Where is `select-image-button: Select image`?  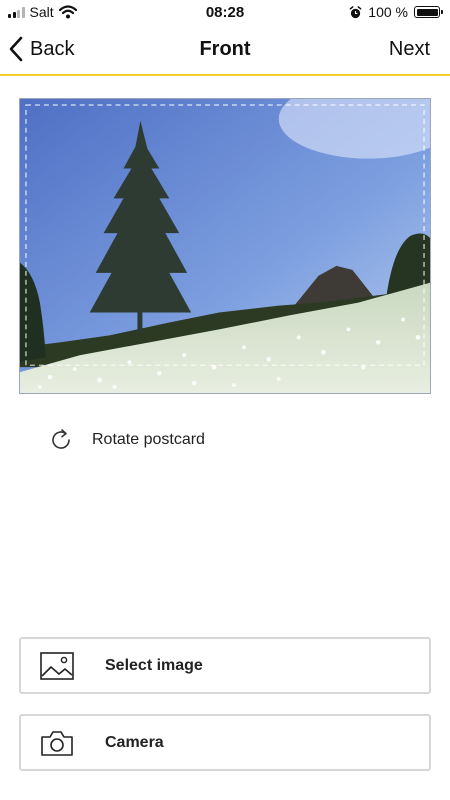
select-image-button: Select image is located at coordinates (225, 665).